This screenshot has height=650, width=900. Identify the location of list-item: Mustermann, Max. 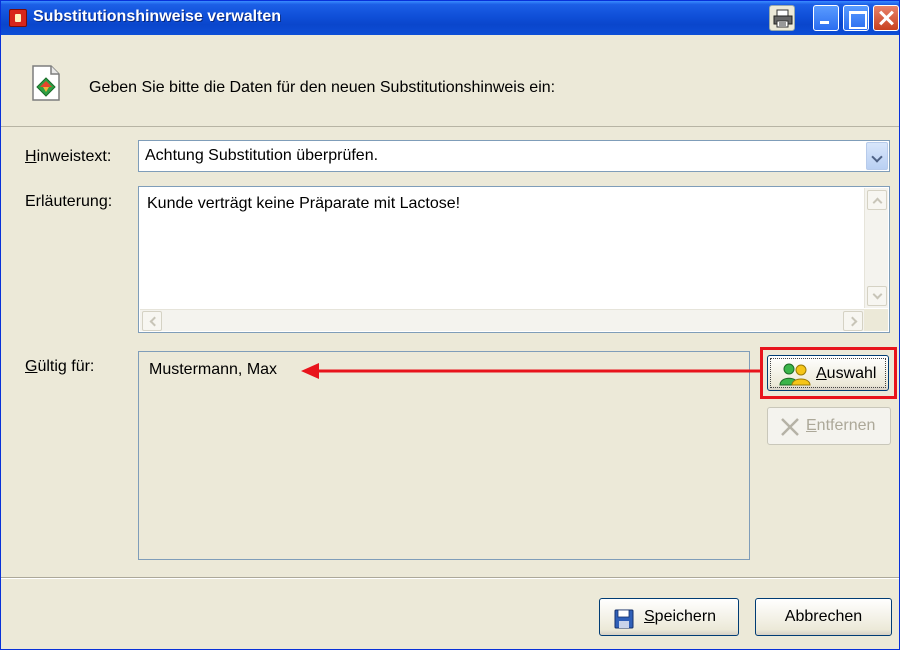
(213, 370).